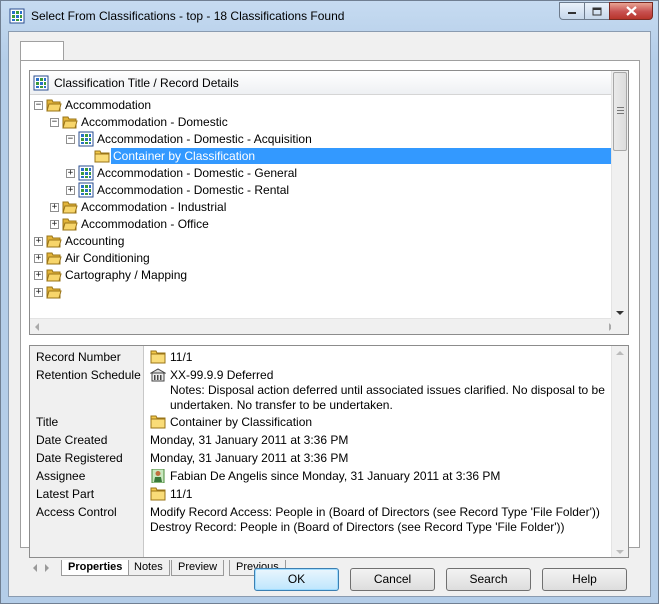  Describe the element at coordinates (42, 51) in the screenshot. I see `top-tab` at that location.